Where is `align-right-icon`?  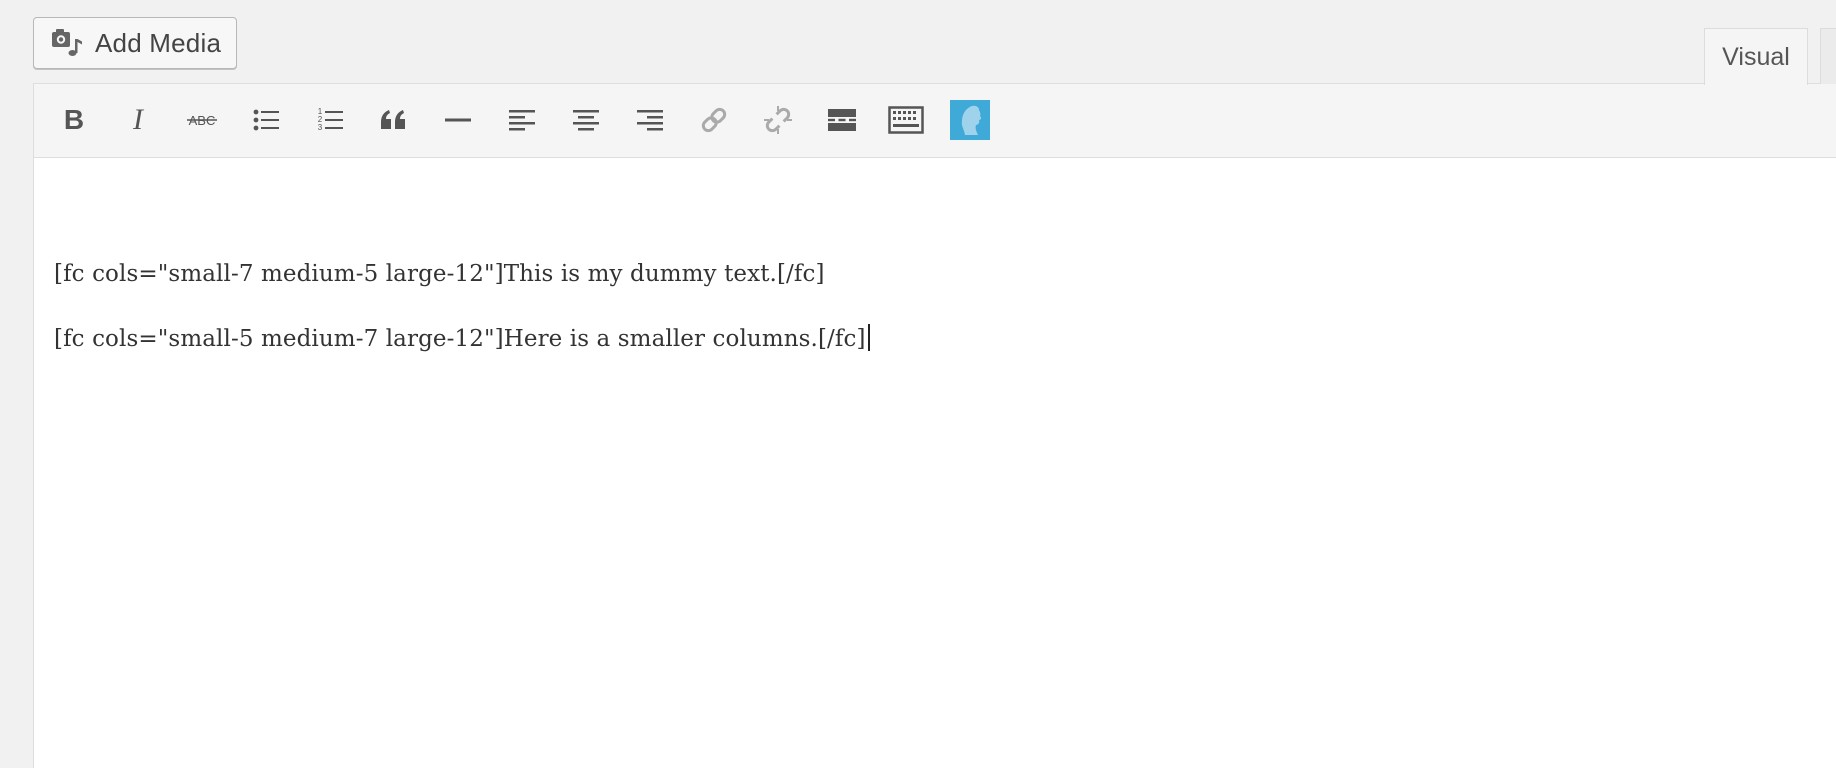 align-right-icon is located at coordinates (650, 120).